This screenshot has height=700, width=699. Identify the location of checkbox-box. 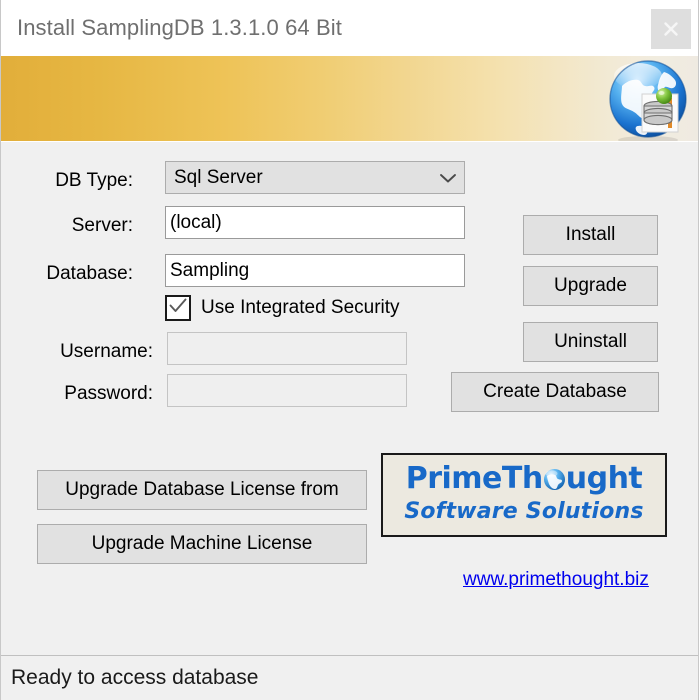
(178, 308).